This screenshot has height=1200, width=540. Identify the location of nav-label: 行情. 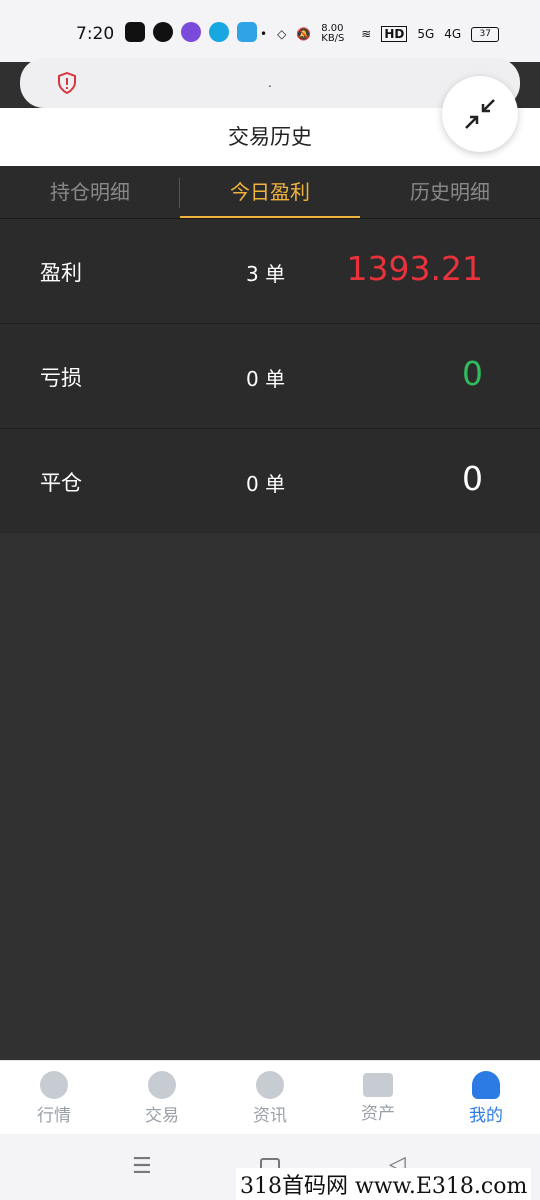
(54, 1116).